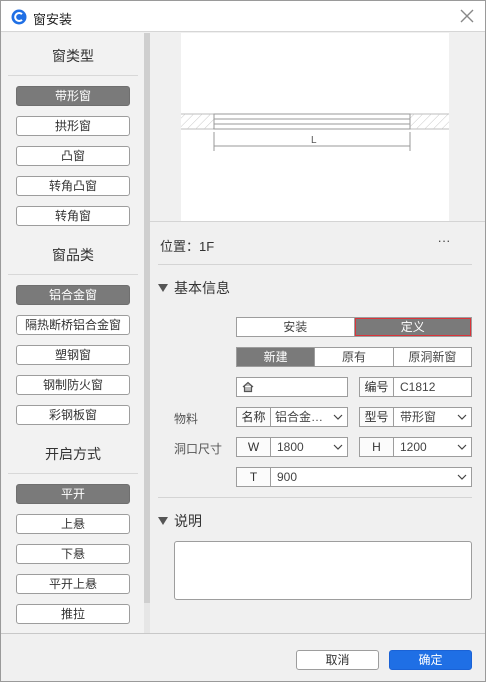 The height and width of the screenshot is (682, 486). What do you see at coordinates (412, 327) in the screenshot?
I see `tab-define: 定义` at bounding box center [412, 327].